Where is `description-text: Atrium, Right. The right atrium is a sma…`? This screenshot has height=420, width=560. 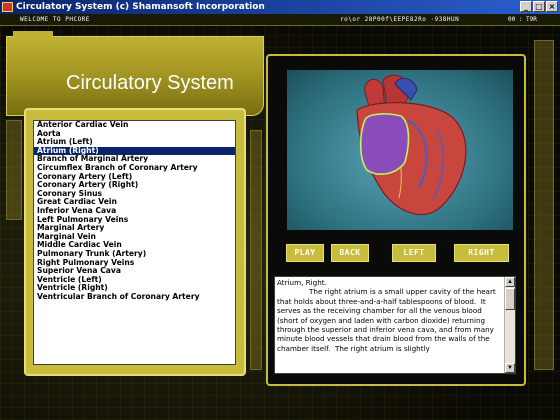
description-text: Atrium, Right. The right atrium is a sma… is located at coordinates (386, 315).